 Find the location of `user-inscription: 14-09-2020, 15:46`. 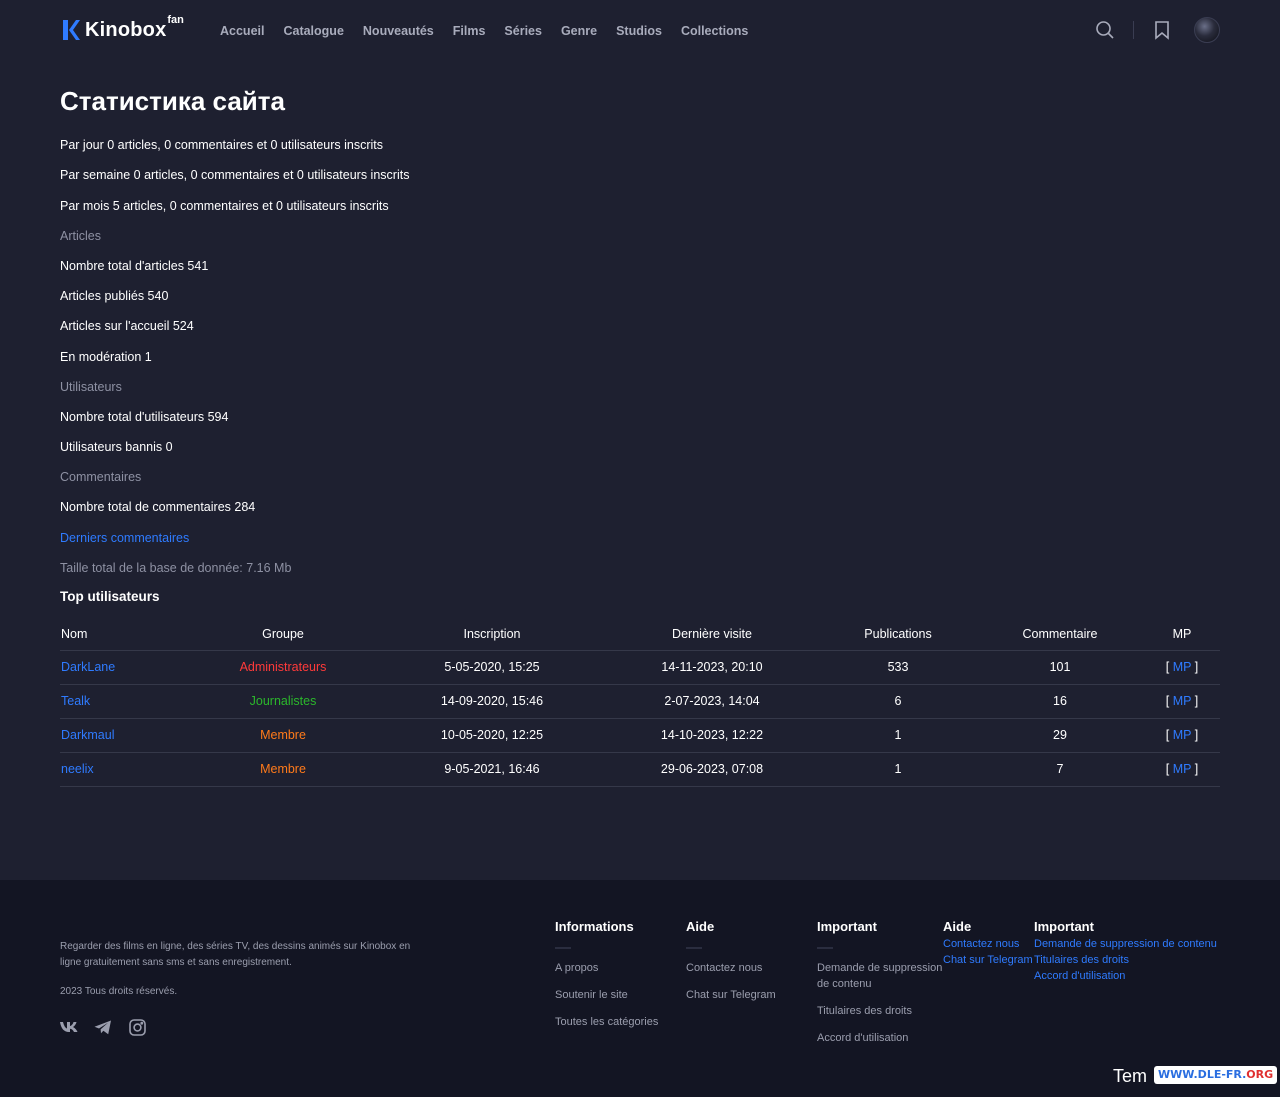

user-inscription: 14-09-2020, 15:46 is located at coordinates (492, 701).